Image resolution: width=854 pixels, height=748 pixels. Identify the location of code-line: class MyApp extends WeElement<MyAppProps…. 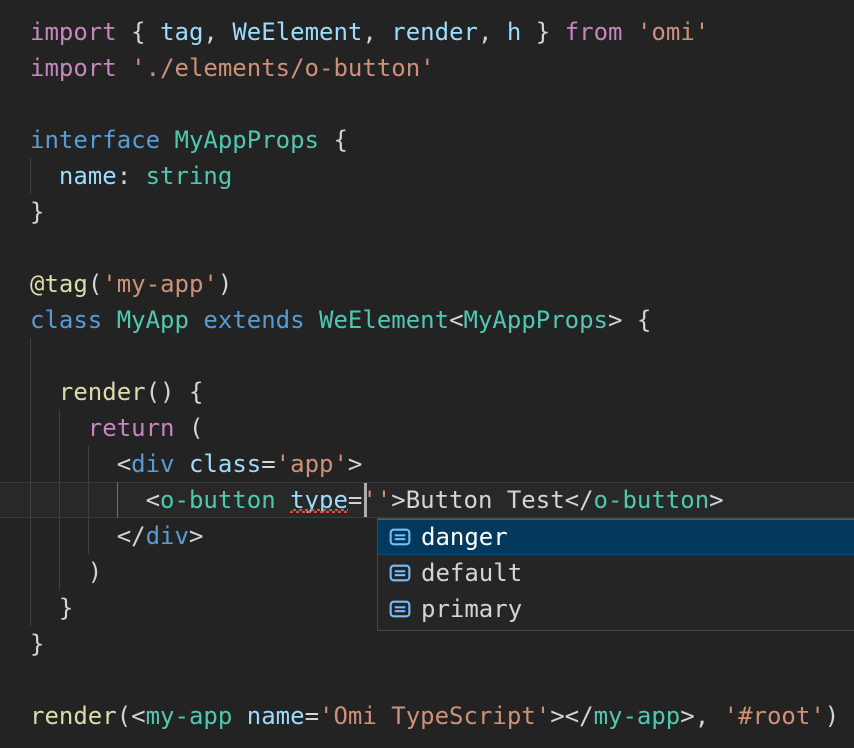
(341, 320).